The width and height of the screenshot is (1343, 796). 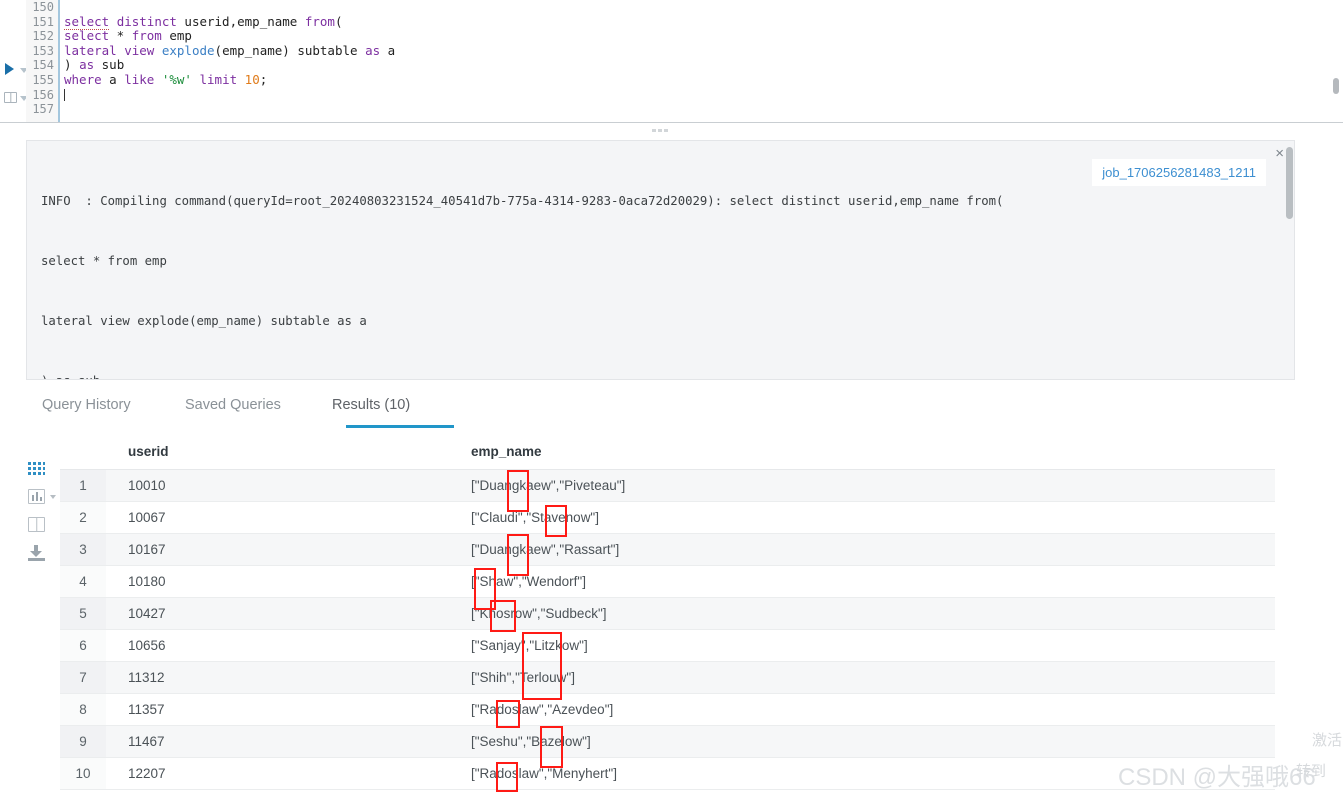 I want to click on table-row: 7 11312 ["Shih","Terlouw"], so click(x=667, y=677).